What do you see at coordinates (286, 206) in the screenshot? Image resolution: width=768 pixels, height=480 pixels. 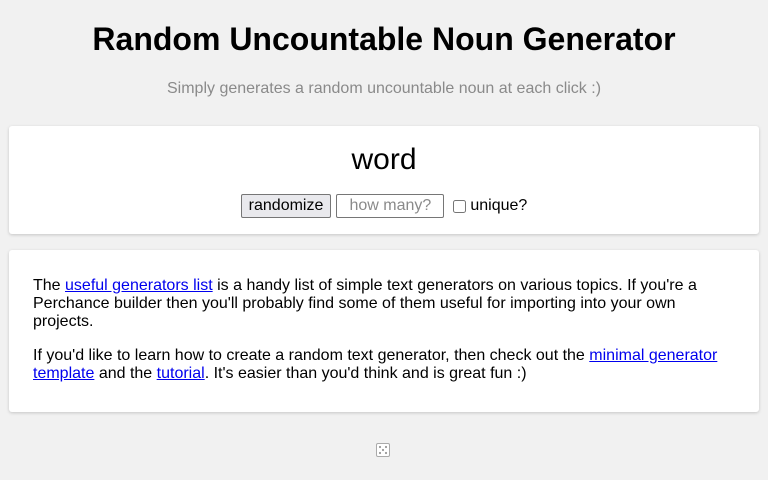 I see `randomize-button: randomize` at bounding box center [286, 206].